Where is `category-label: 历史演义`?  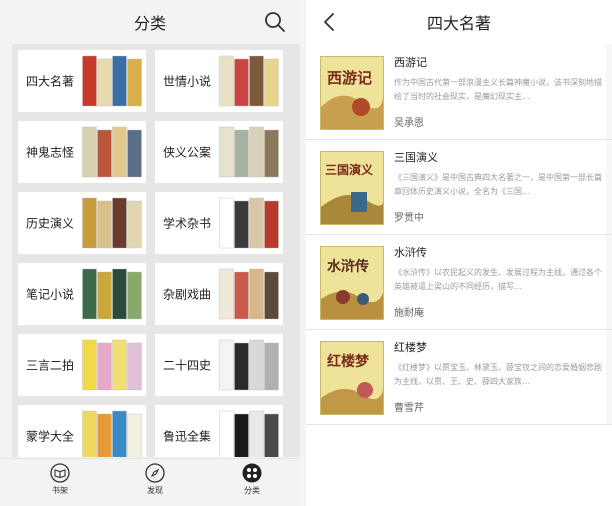 category-label: 历史演义 is located at coordinates (50, 223).